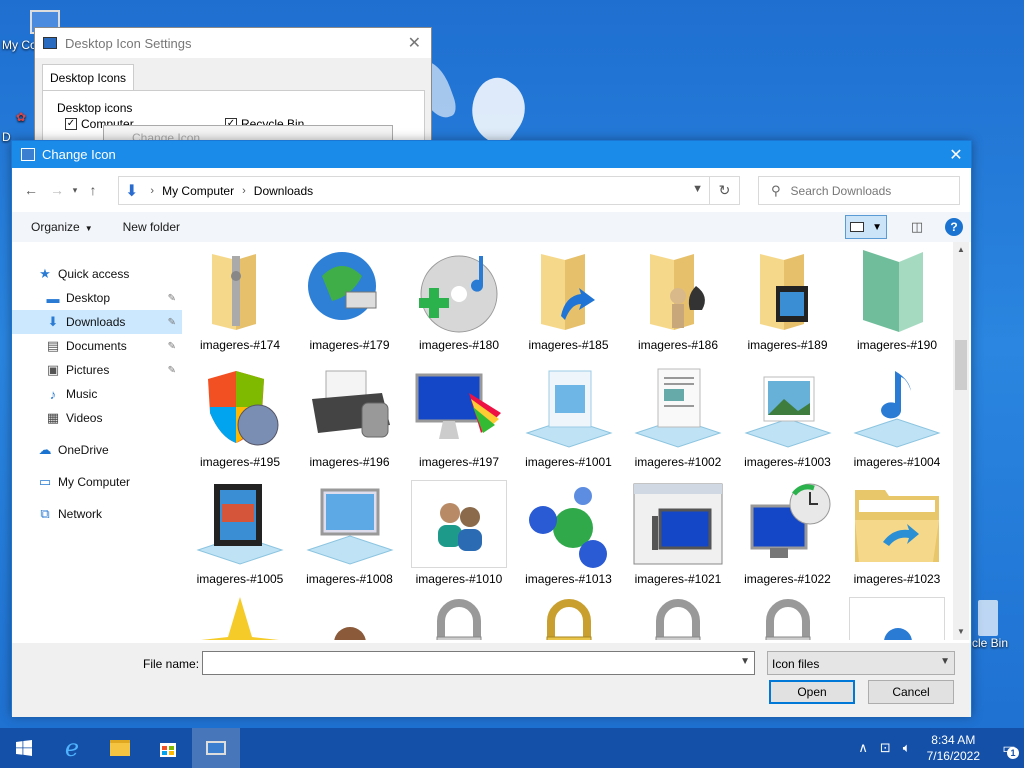 The width and height of the screenshot is (1024, 768). Describe the element at coordinates (97, 346) in the screenshot. I see `nav-item-documents: ▤ Documents ✎` at that location.